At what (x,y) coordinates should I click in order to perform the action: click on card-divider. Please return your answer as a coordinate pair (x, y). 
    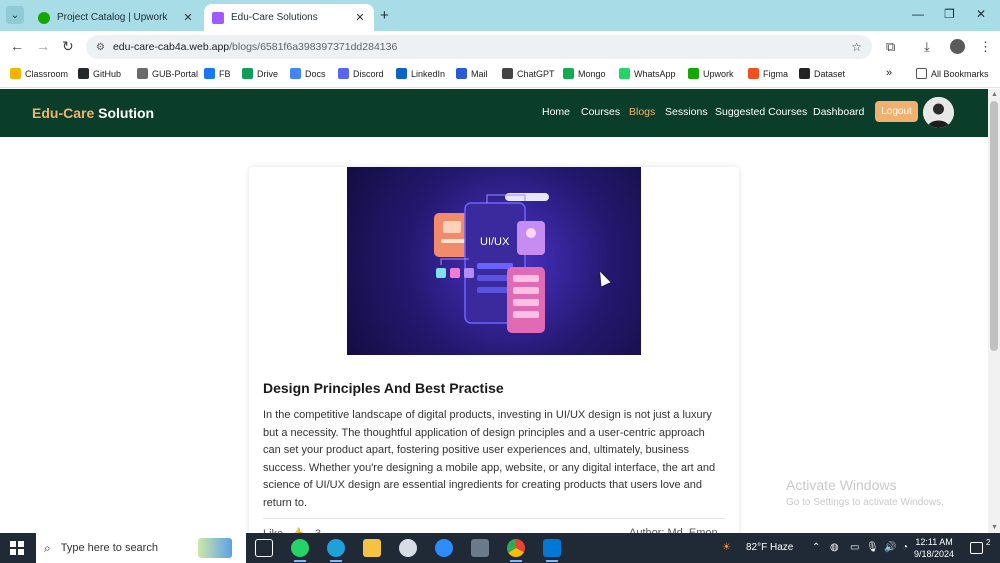
    Looking at the image, I should click on (494, 518).